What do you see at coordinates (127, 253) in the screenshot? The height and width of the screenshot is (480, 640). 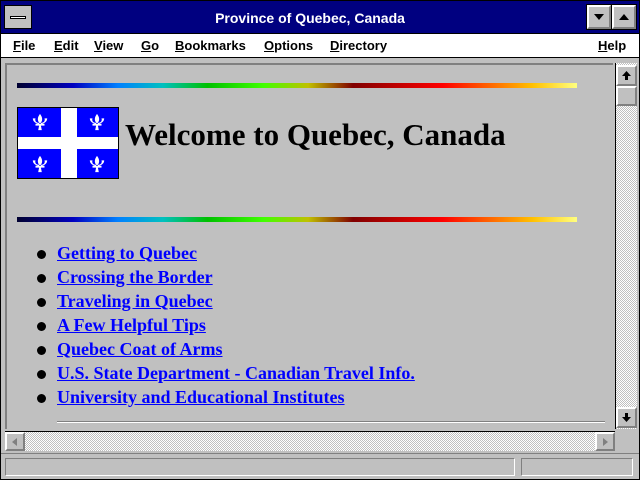 I see `link-getting-to-quebec: Getting to Quebec` at bounding box center [127, 253].